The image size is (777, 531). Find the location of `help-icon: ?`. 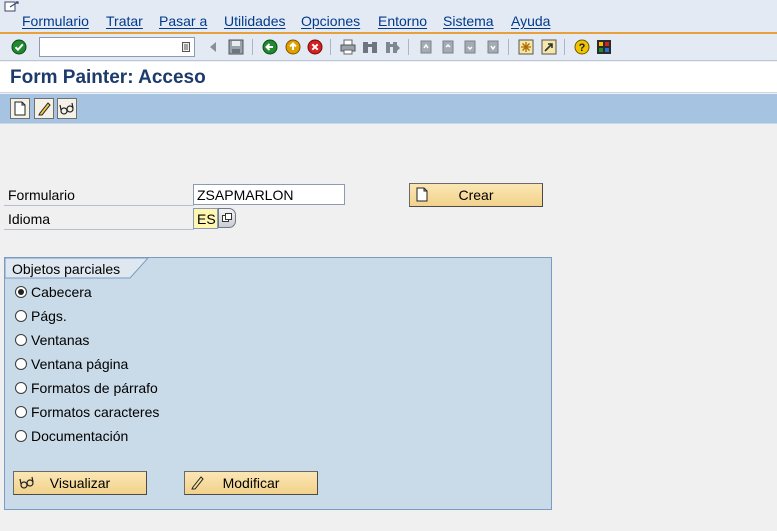

help-icon: ? is located at coordinates (582, 47).